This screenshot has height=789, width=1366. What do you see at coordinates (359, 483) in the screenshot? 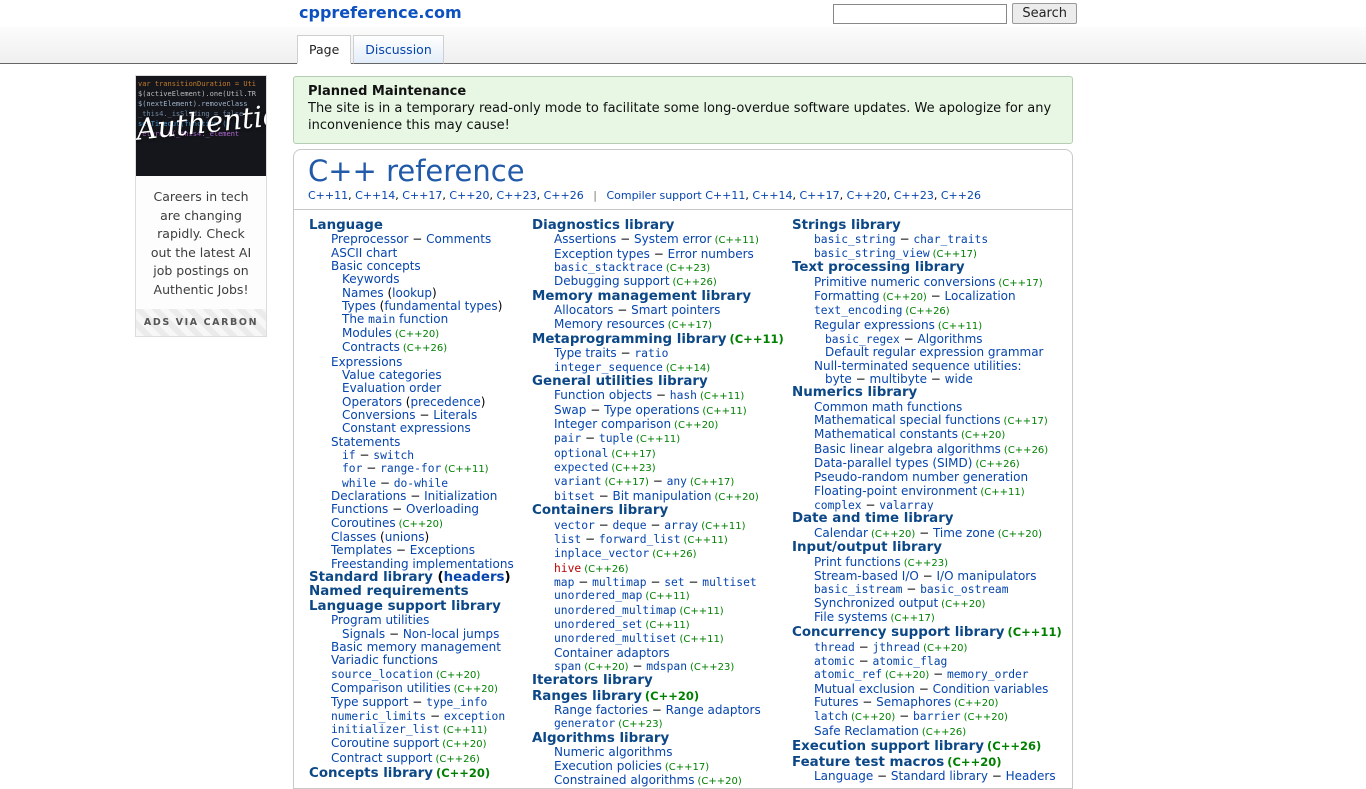
I see `link: while` at bounding box center [359, 483].